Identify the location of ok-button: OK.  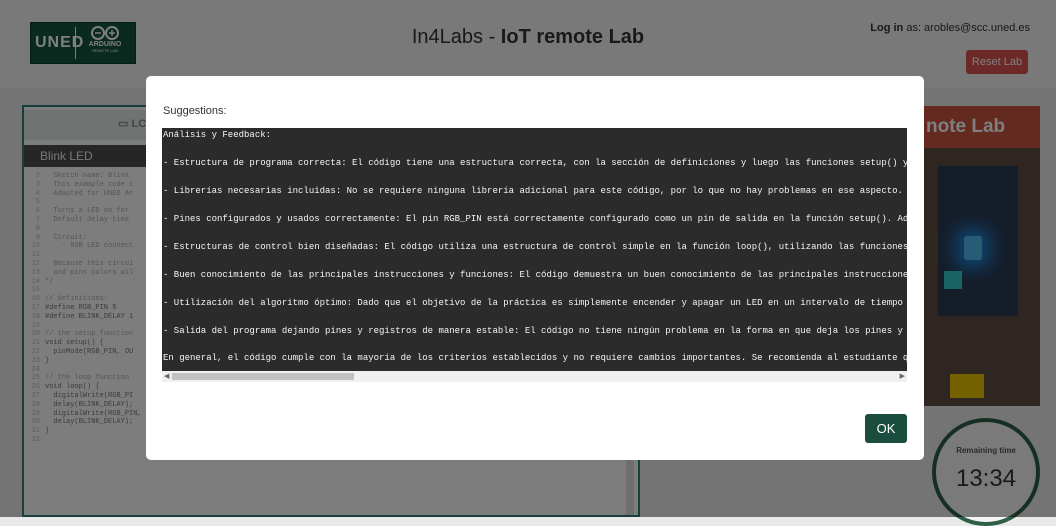
(886, 428).